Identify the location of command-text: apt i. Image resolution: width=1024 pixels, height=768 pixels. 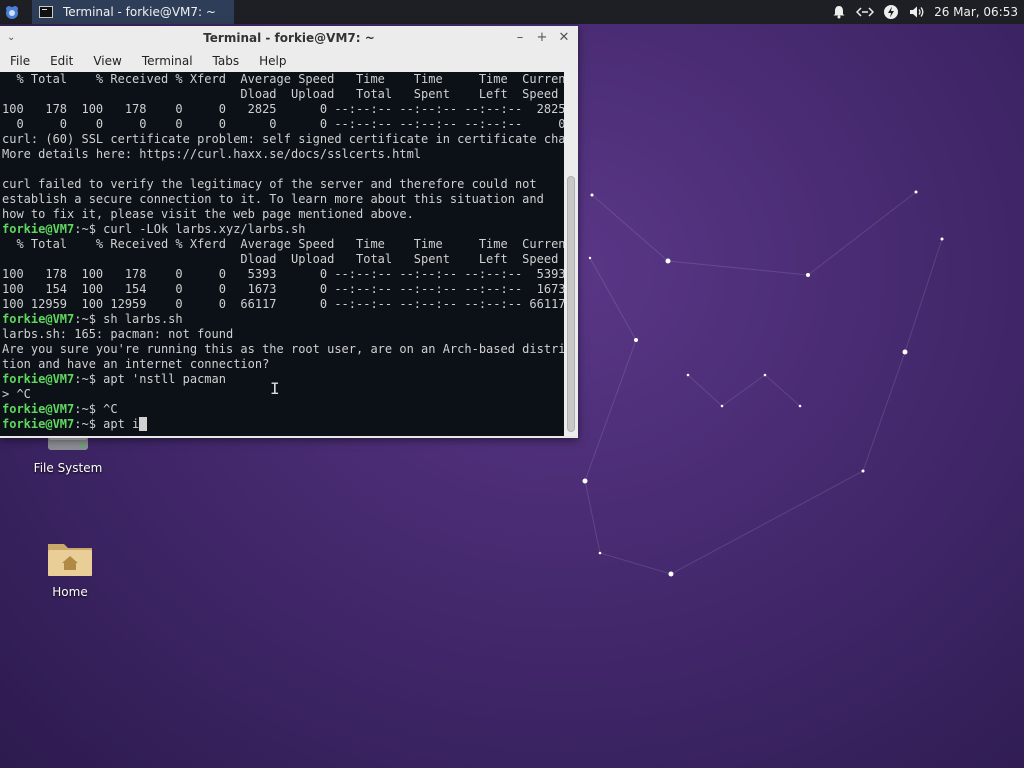
(117, 424).